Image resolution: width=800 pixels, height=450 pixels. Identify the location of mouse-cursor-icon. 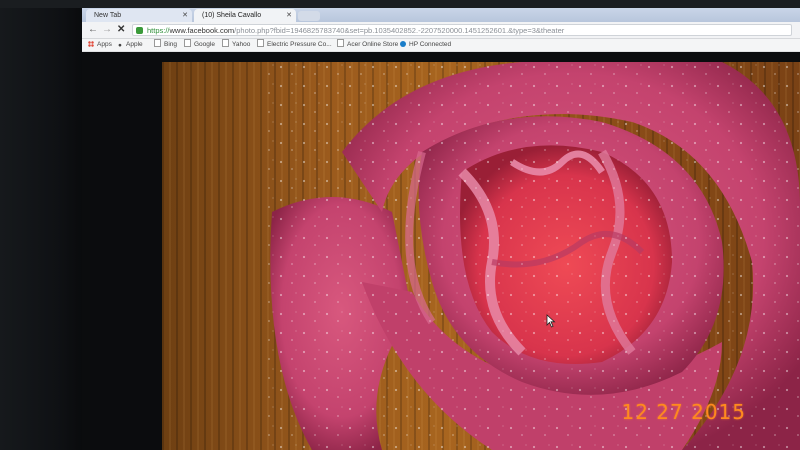
(551, 321).